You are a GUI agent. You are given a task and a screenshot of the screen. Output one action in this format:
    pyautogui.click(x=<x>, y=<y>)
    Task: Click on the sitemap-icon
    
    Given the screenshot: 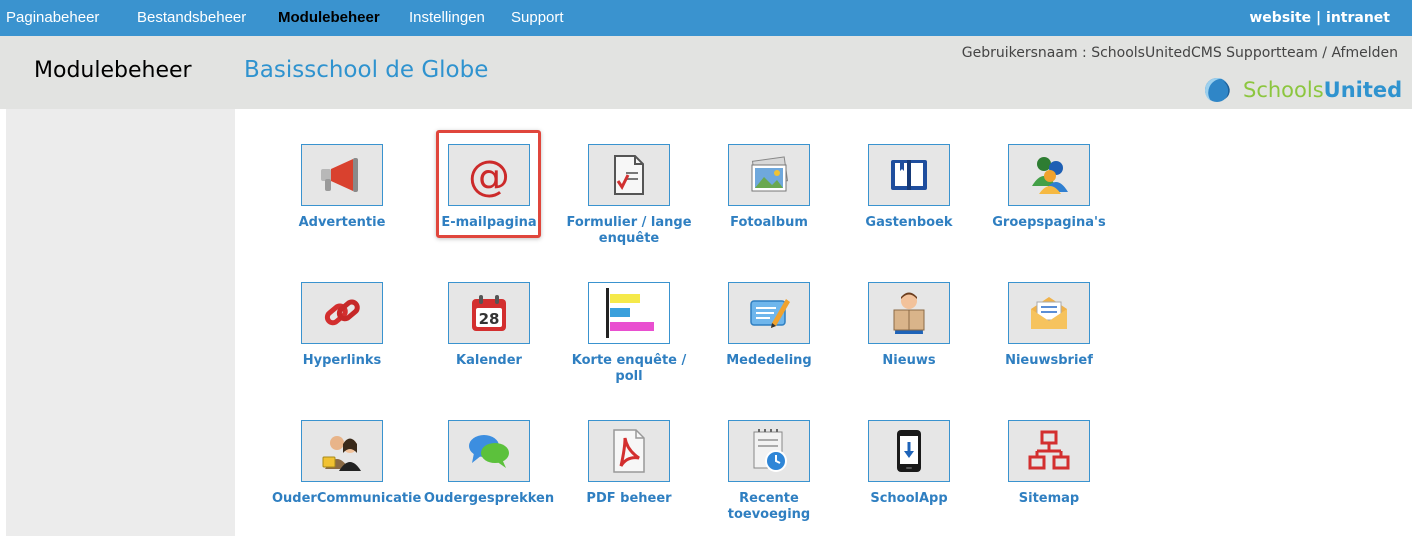 What is the action you would take?
    pyautogui.click(x=1049, y=450)
    